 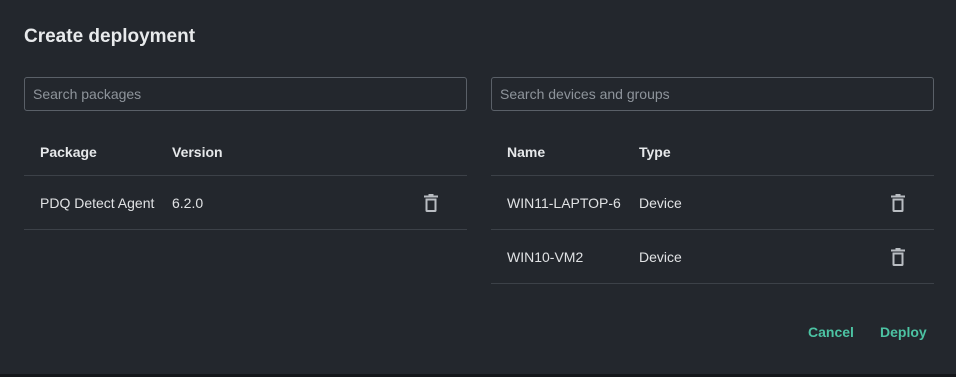 I want to click on target-name: WIN10-VM2, so click(x=545, y=256).